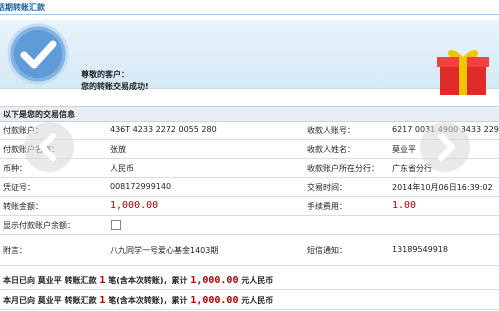 This screenshot has width=499, height=311. I want to click on summary-month-prefix: 本月已向 莫业平 转账汇款, so click(50, 300).